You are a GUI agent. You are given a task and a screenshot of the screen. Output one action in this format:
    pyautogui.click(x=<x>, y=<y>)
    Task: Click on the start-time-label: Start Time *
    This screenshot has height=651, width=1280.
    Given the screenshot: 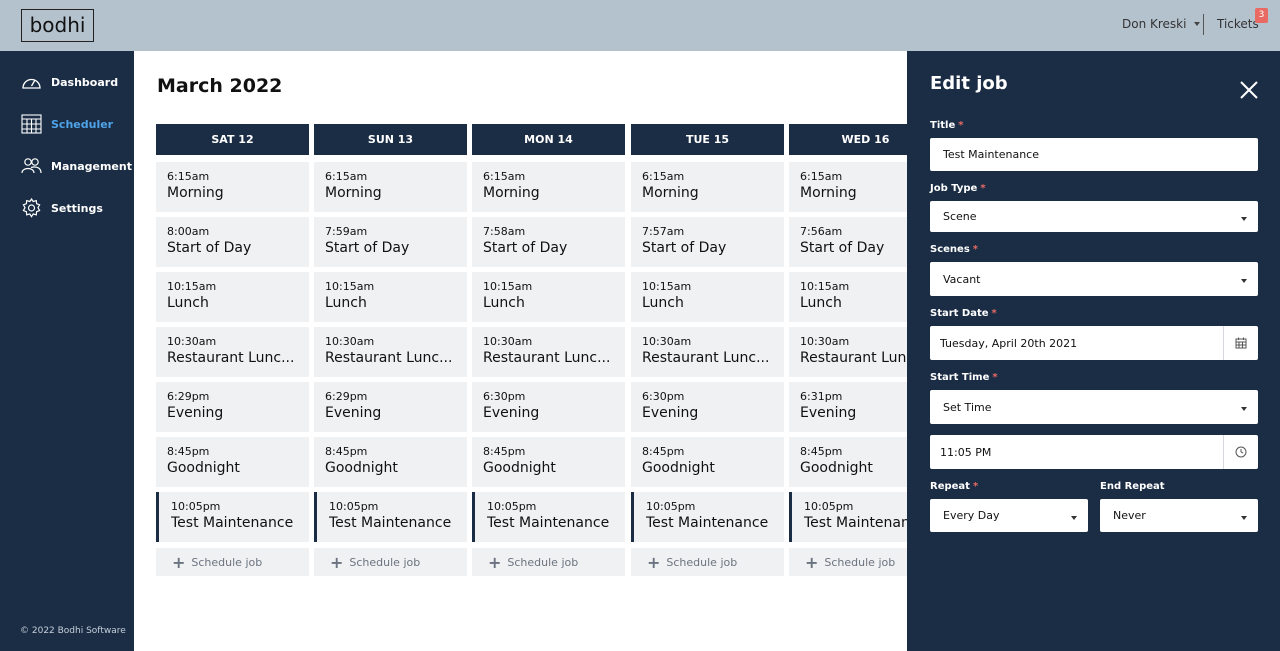 What is the action you would take?
    pyautogui.click(x=964, y=377)
    